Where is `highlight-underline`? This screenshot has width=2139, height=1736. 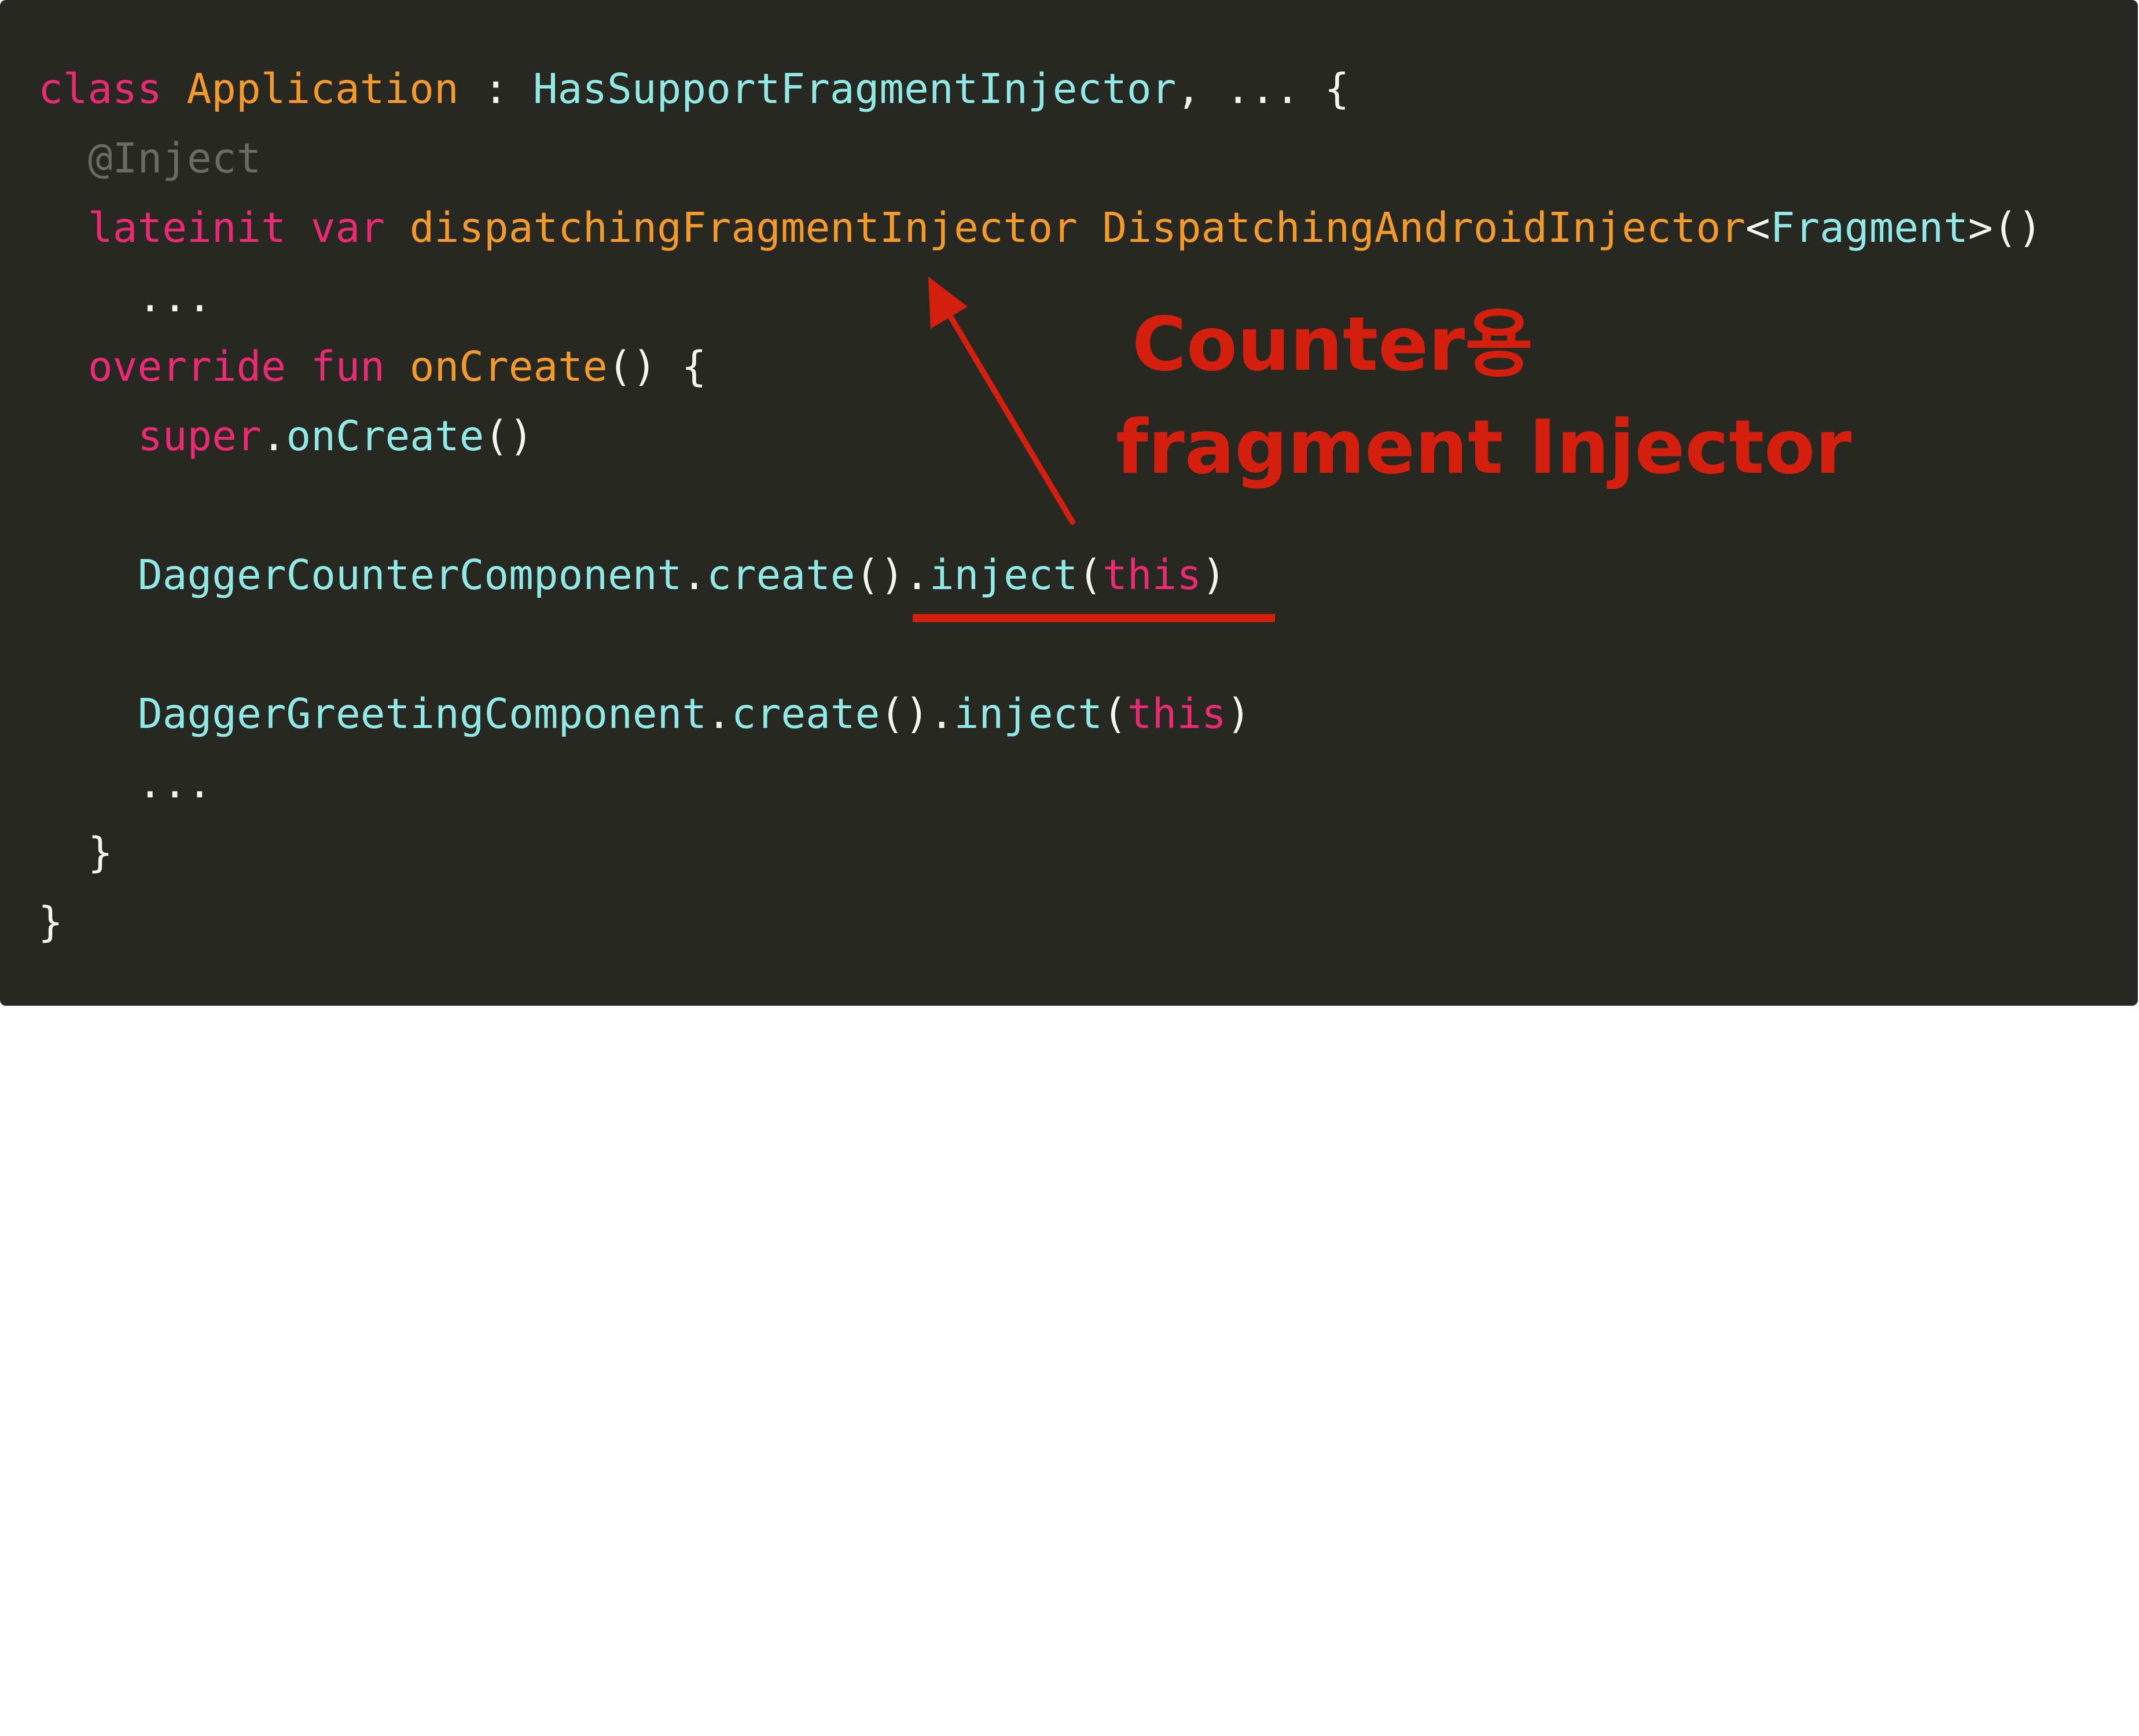 highlight-underline is located at coordinates (1094, 618).